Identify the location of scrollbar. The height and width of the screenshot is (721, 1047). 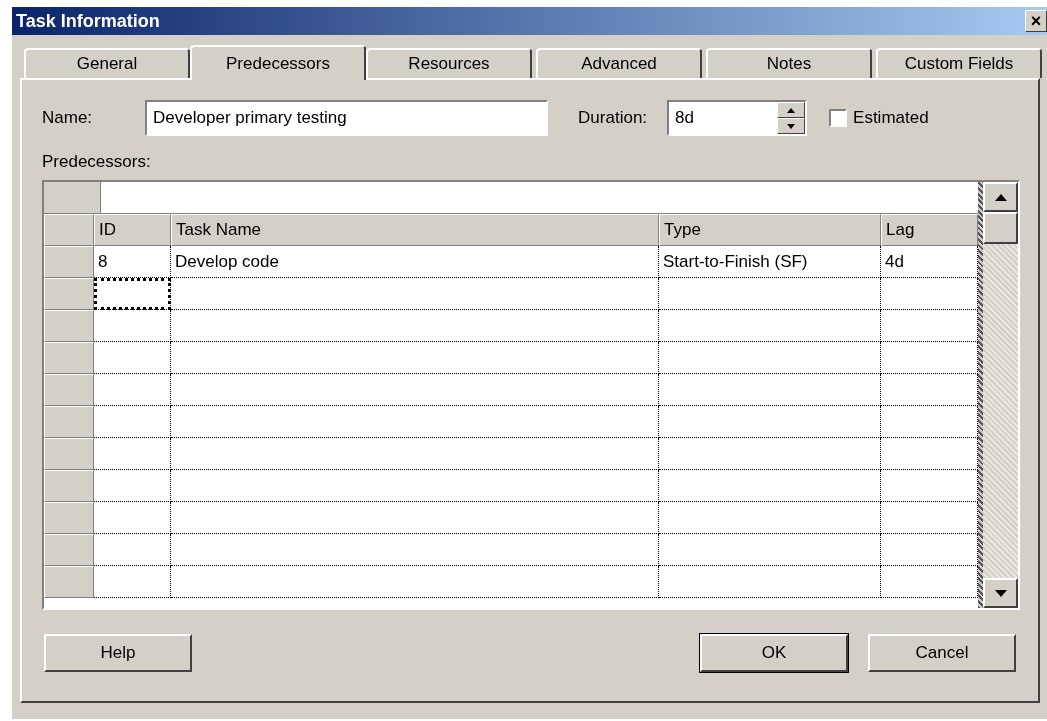
(1000, 395).